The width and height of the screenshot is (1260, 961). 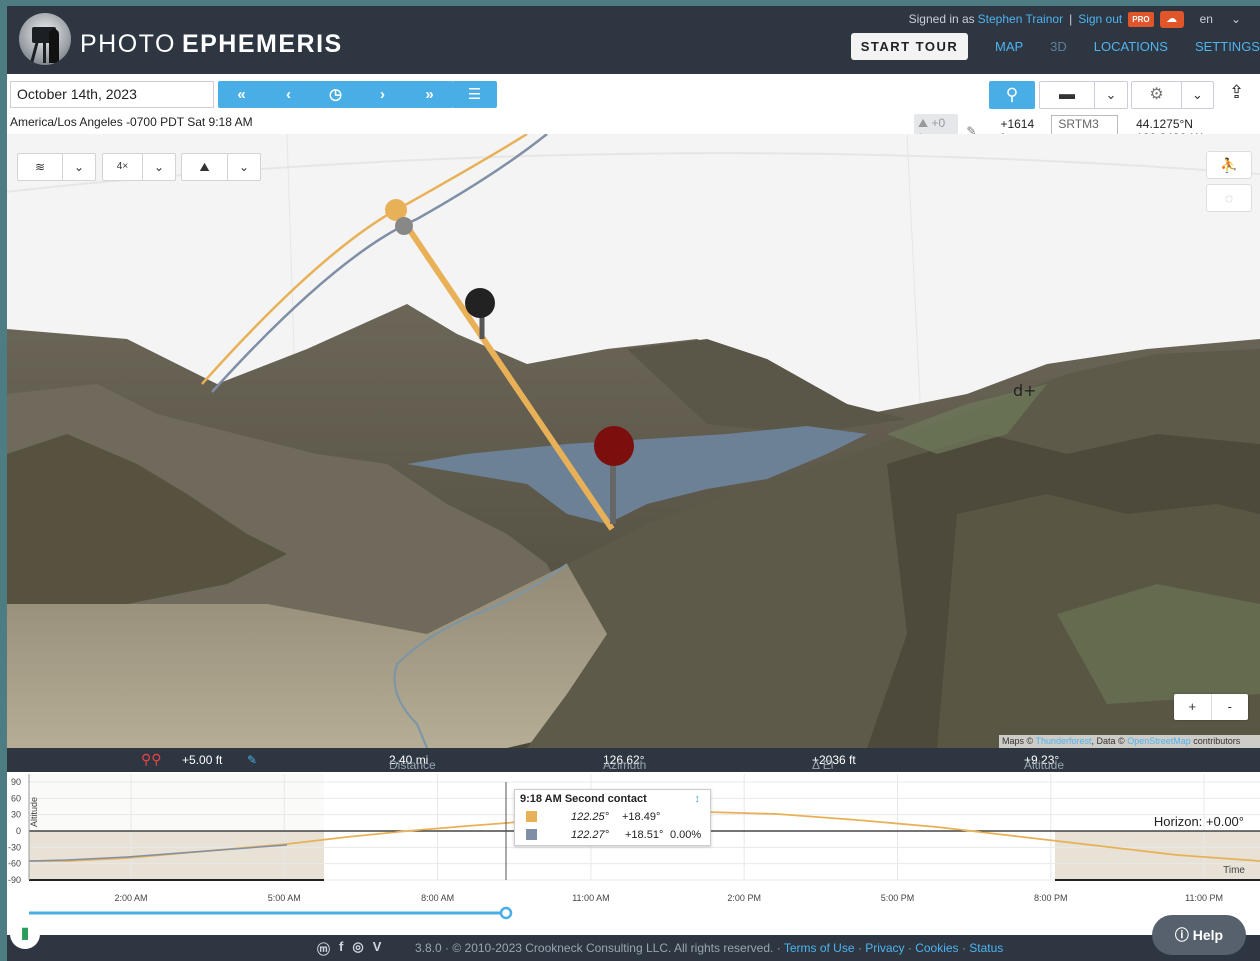 I want to click on logo, so click(x=45, y=39).